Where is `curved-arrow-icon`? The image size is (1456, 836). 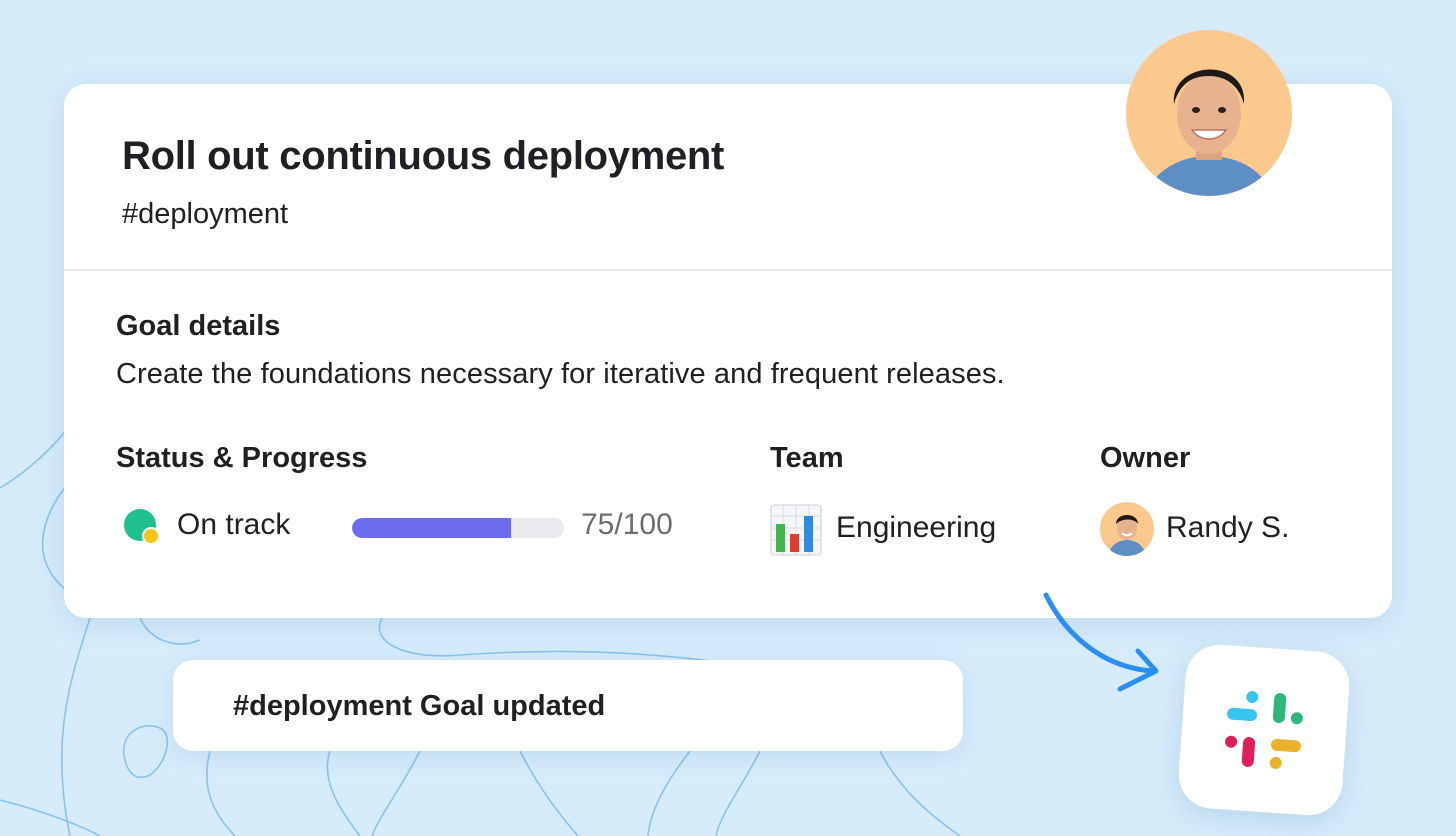
curved-arrow-icon is located at coordinates (1101, 642).